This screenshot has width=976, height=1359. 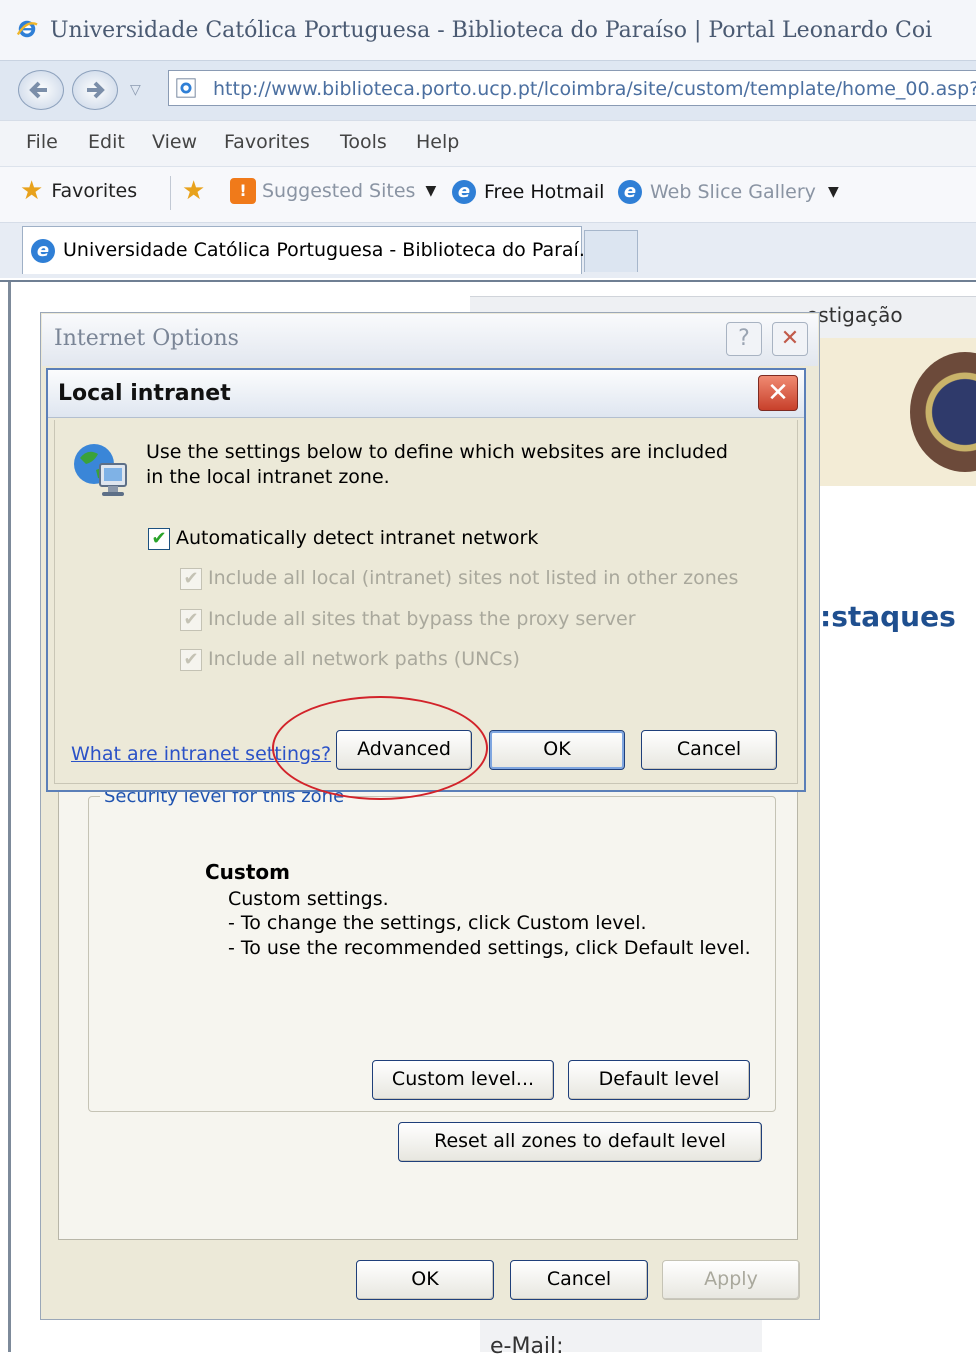 What do you see at coordinates (488, 143) in the screenshot?
I see `menu-bar` at bounding box center [488, 143].